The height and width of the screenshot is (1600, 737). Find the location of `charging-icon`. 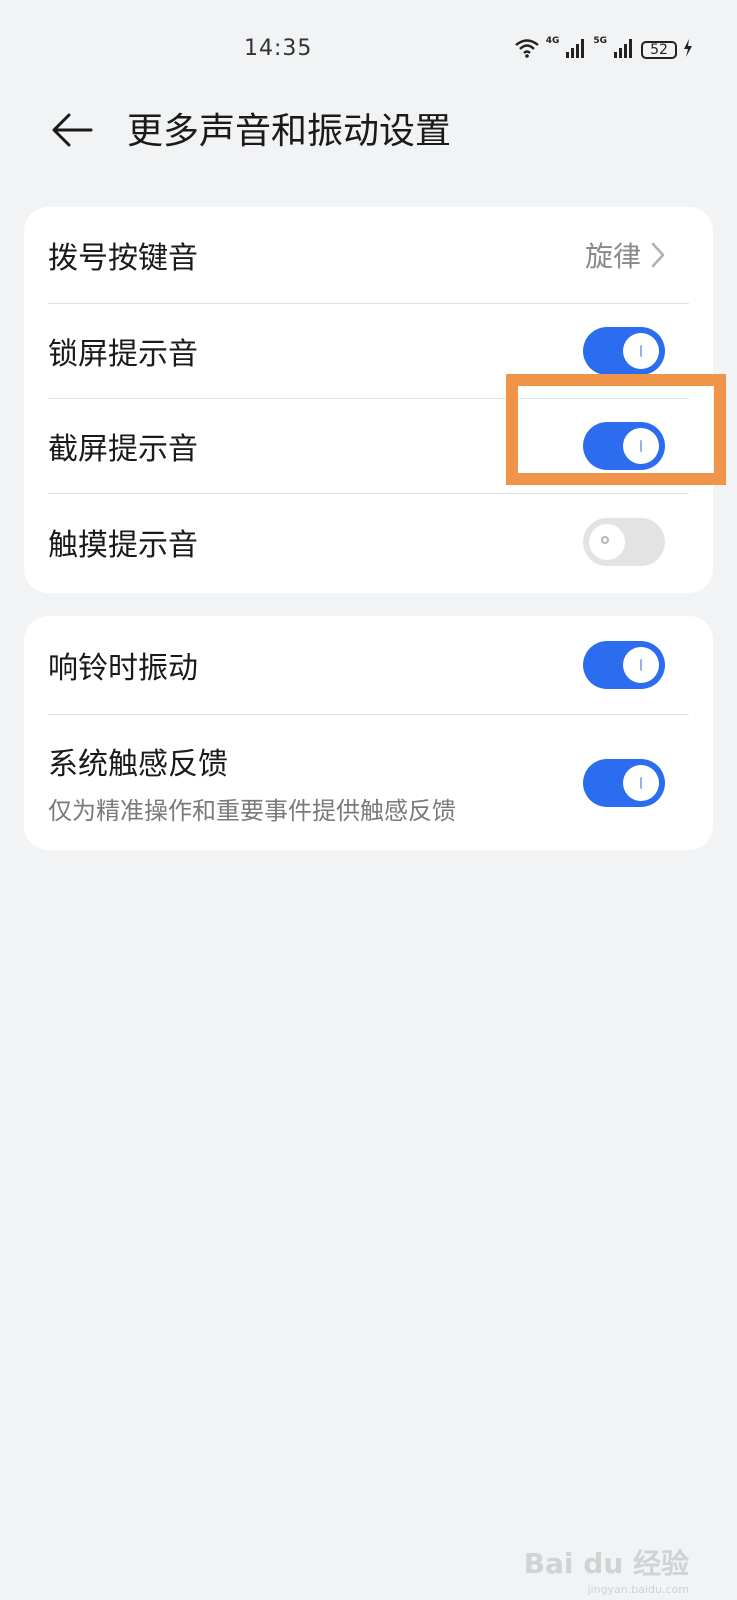

charging-icon is located at coordinates (688, 50).